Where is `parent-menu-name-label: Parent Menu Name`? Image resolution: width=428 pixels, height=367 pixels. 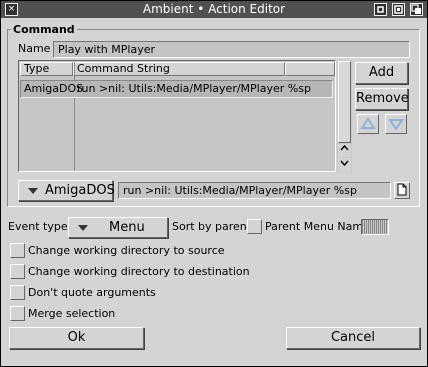
parent-menu-name-label: Parent Menu Name is located at coordinates (317, 226).